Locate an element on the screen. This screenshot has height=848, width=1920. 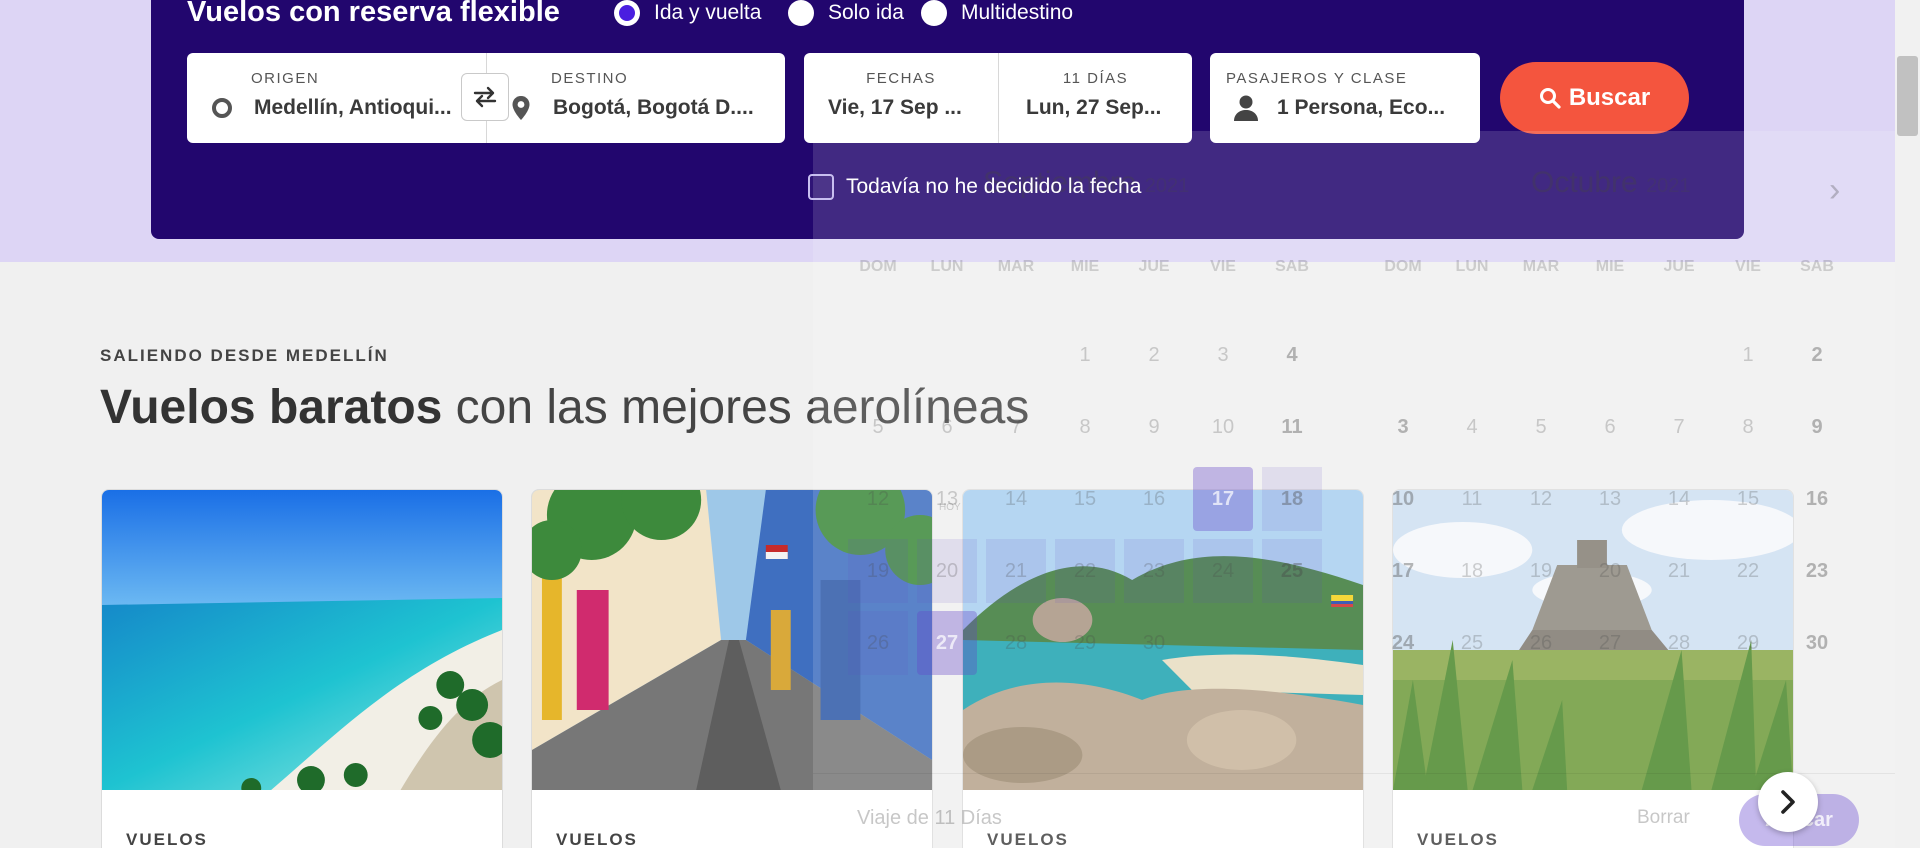
today-label: HOY is located at coordinates (950, 507).